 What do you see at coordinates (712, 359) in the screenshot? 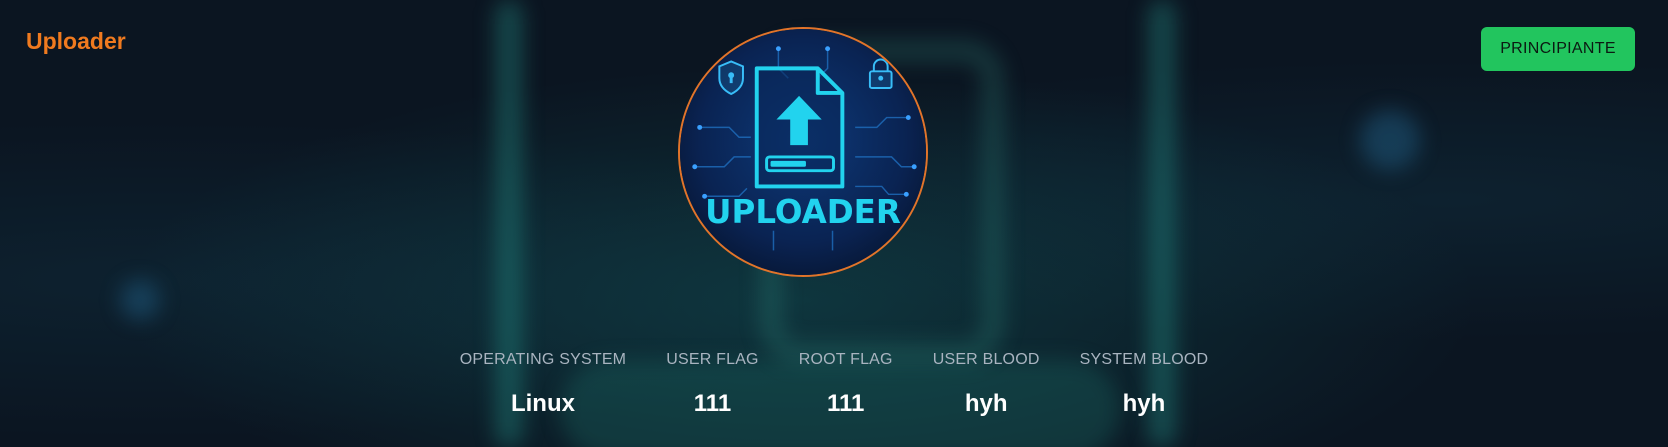
I see `stat-label: USER FLAG` at bounding box center [712, 359].